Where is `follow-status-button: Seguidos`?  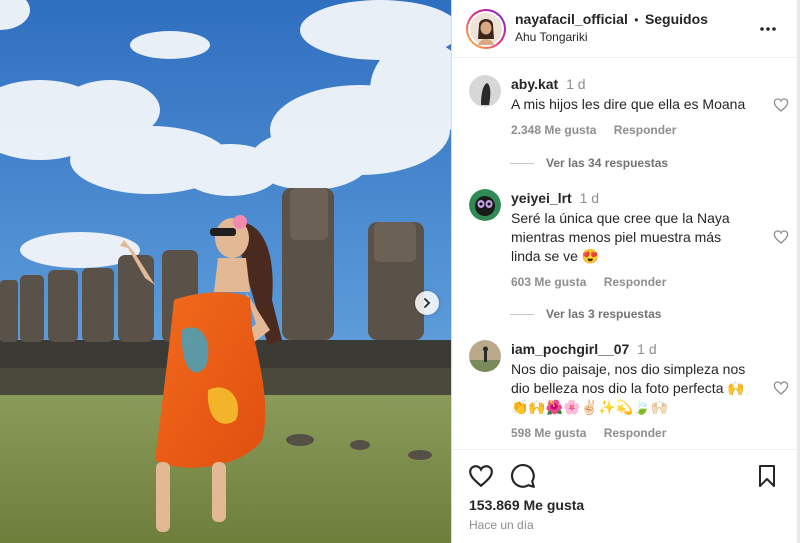
follow-status-button: Seguidos is located at coordinates (676, 19).